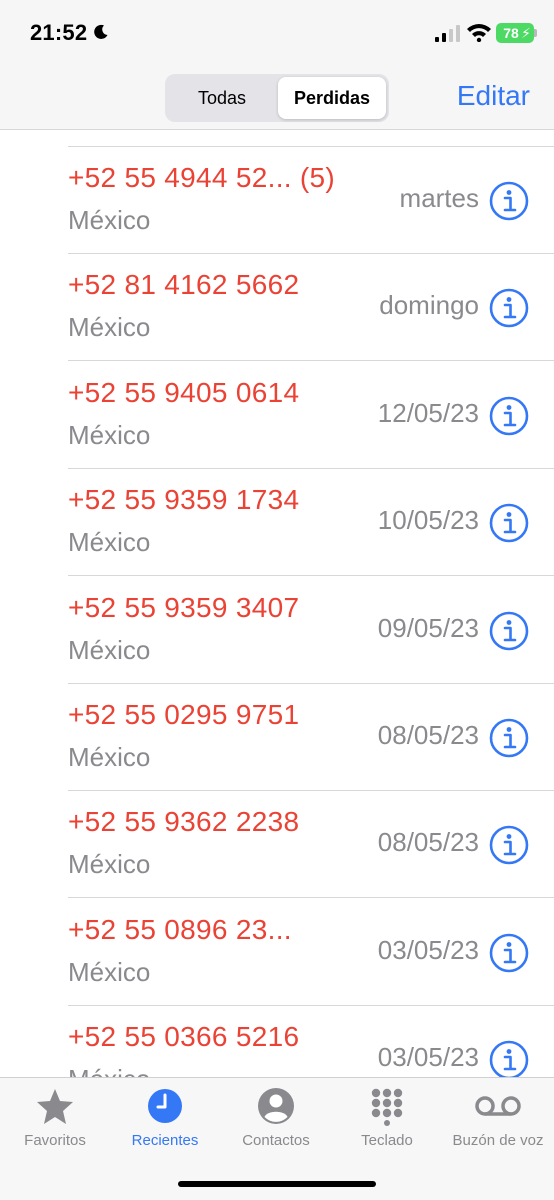 This screenshot has width=554, height=1200. Describe the element at coordinates (165, 1140) in the screenshot. I see `tab-label: Recientes` at that location.